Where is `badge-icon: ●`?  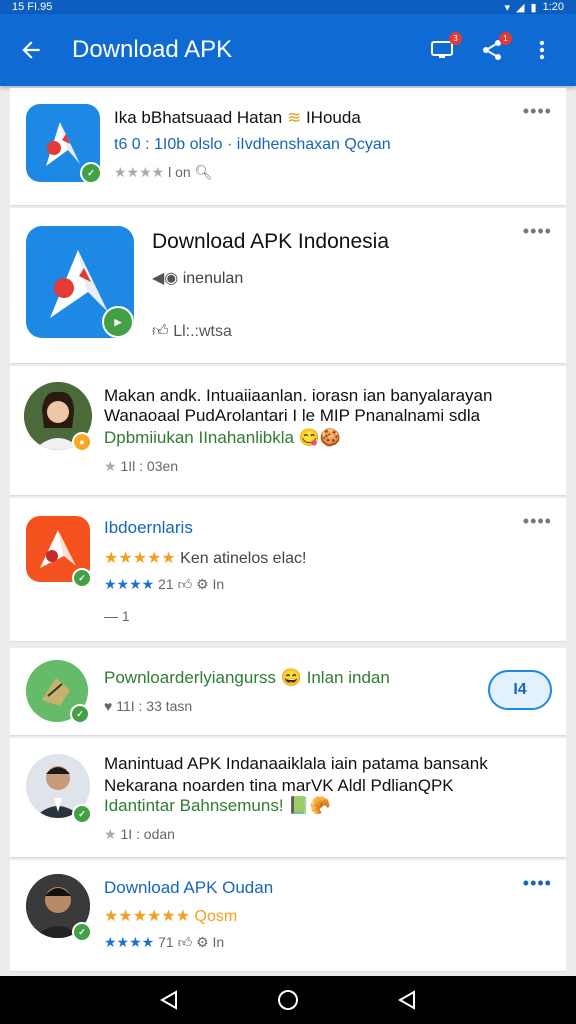 badge-icon: ● is located at coordinates (82, 442).